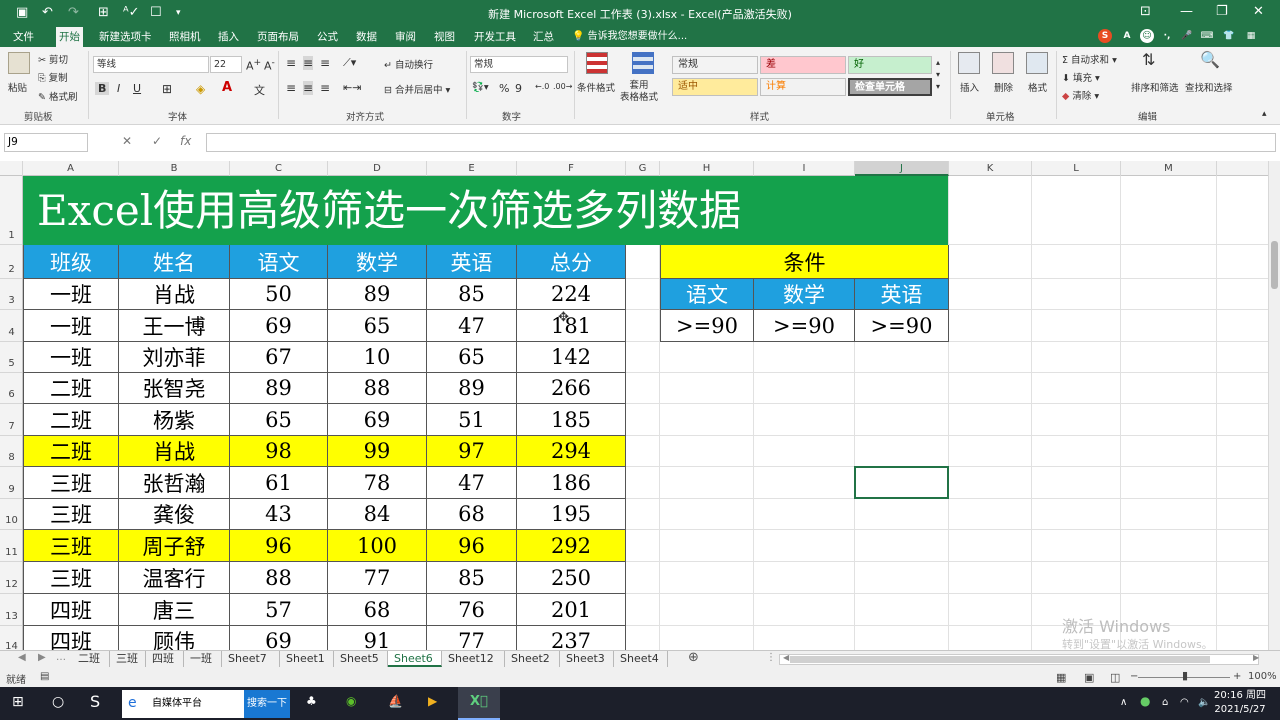 The width and height of the screenshot is (1280, 720). What do you see at coordinates (693, 657) in the screenshot?
I see `add-sheet-icon: ⊕` at bounding box center [693, 657].